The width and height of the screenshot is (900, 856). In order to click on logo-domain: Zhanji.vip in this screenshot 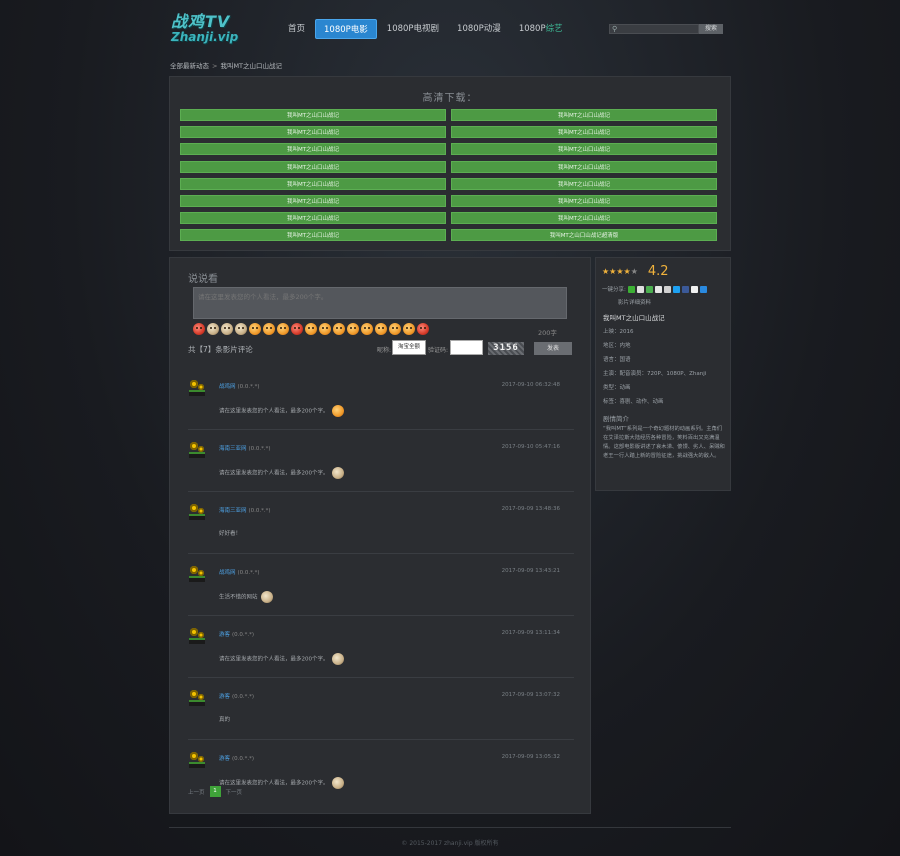, I will do `click(205, 37)`.